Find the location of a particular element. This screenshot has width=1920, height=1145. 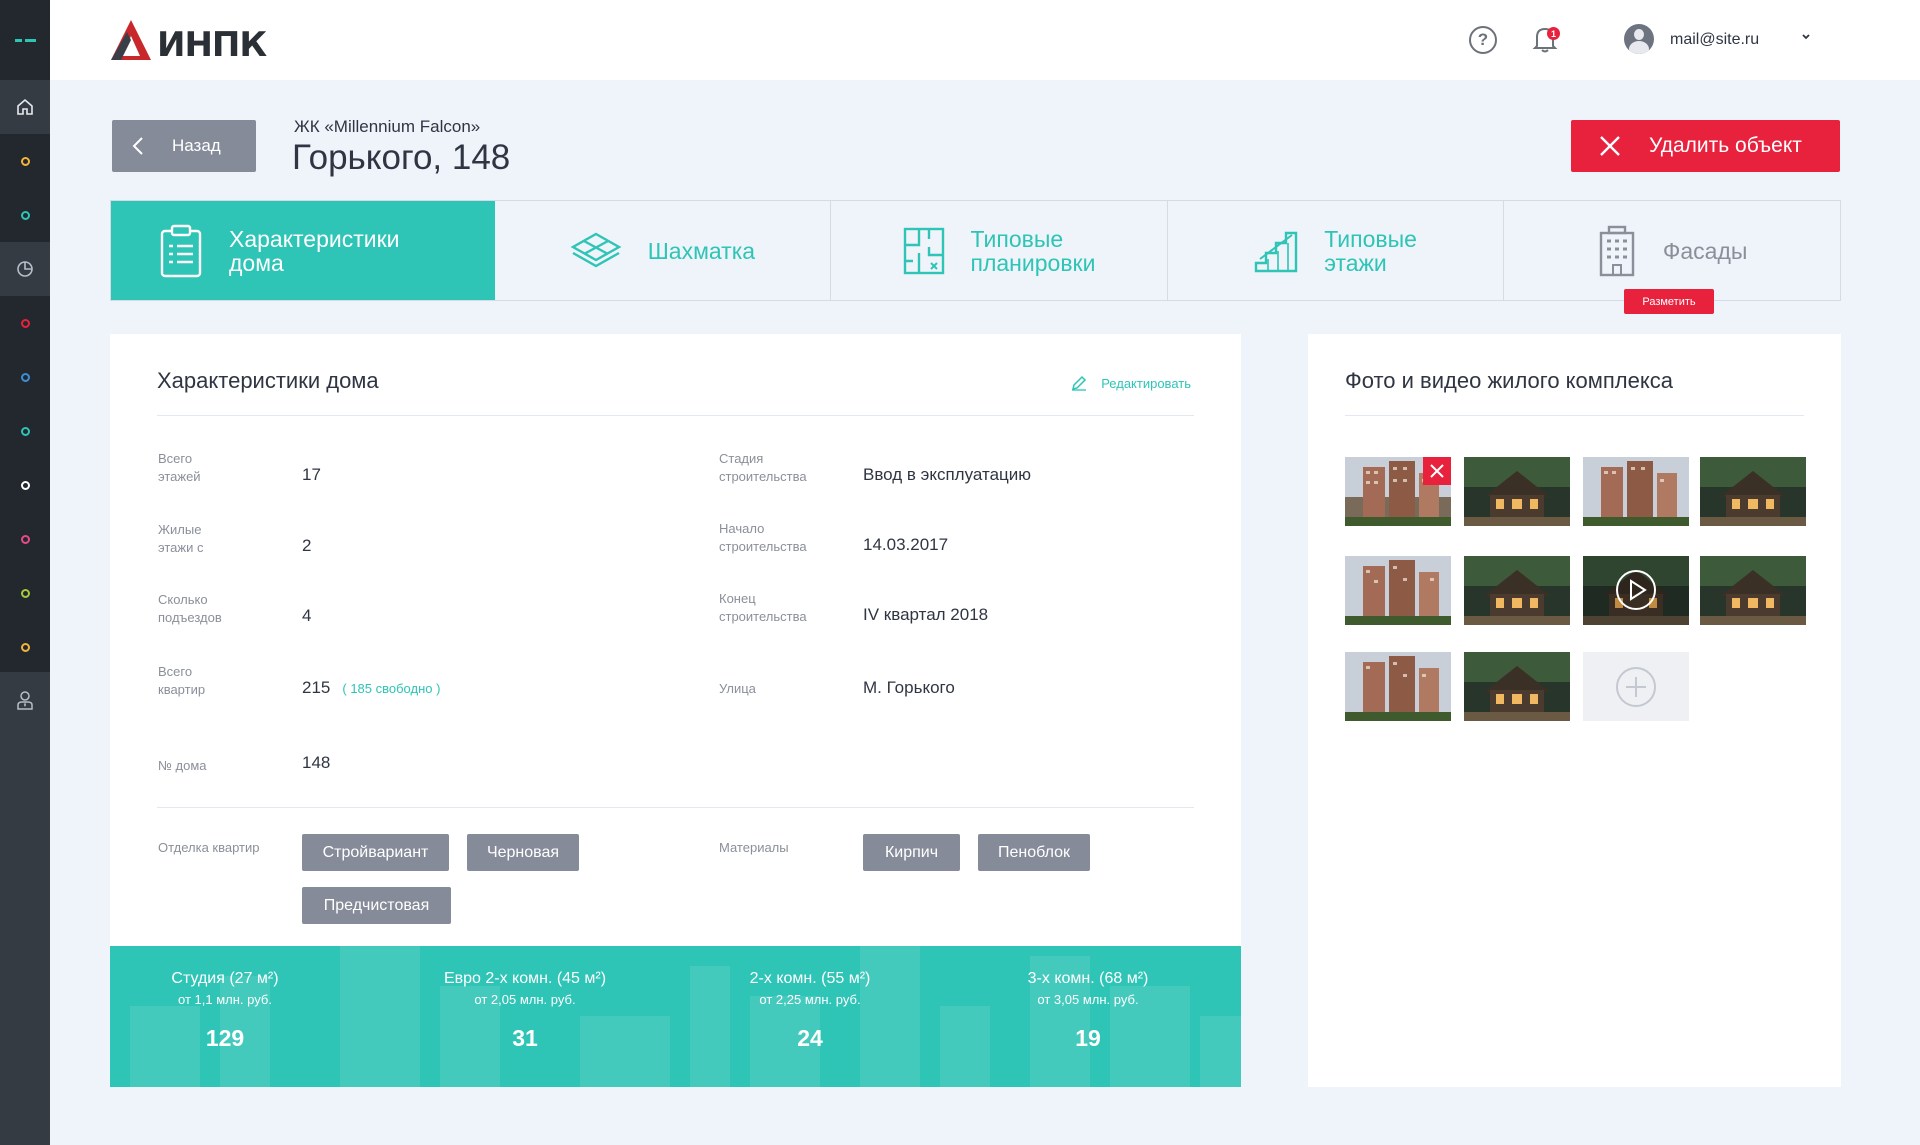

tab-floor-plans: Типовые планировки is located at coordinates (999, 250).